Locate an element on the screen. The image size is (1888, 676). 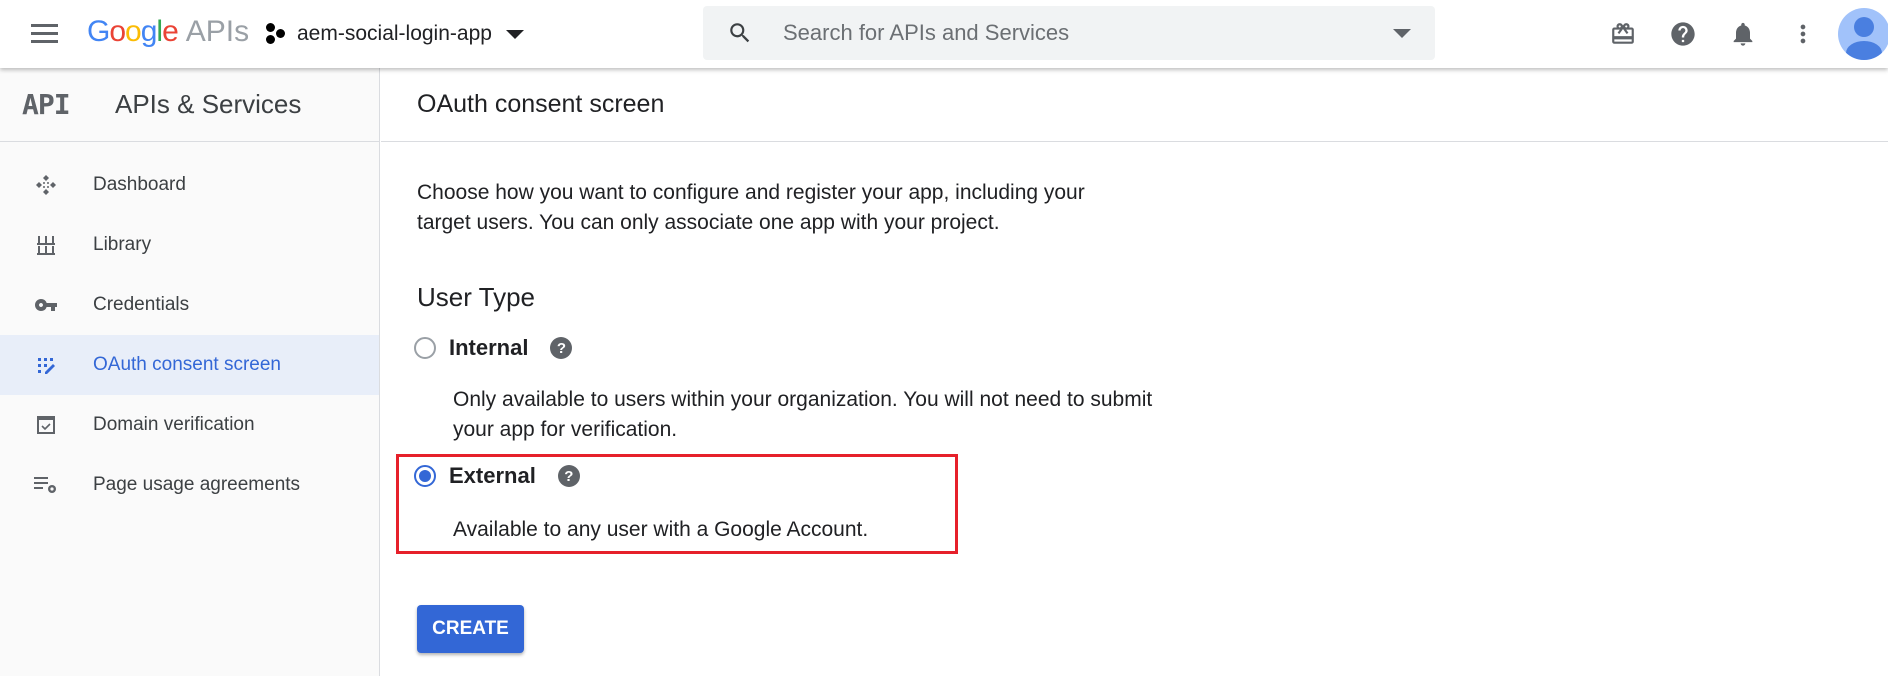
user-type-heading: User Type is located at coordinates (476, 297).